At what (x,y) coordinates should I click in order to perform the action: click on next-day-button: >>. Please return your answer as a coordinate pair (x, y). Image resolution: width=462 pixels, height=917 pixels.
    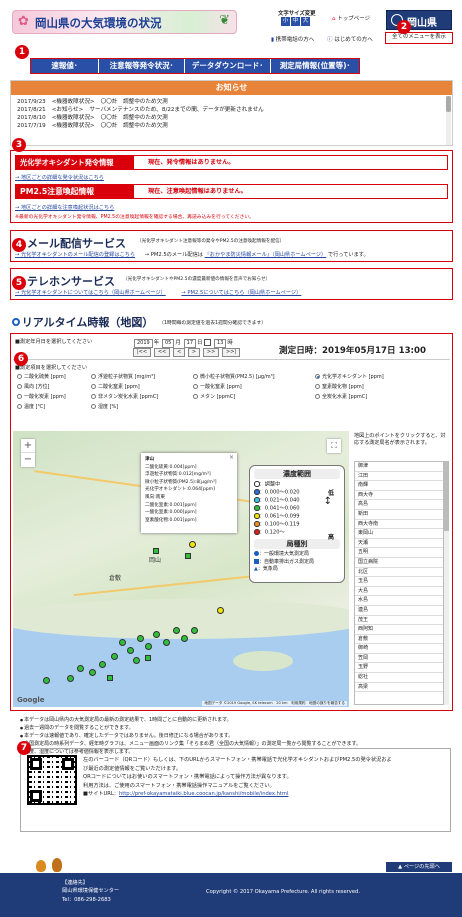
    Looking at the image, I should click on (211, 352).